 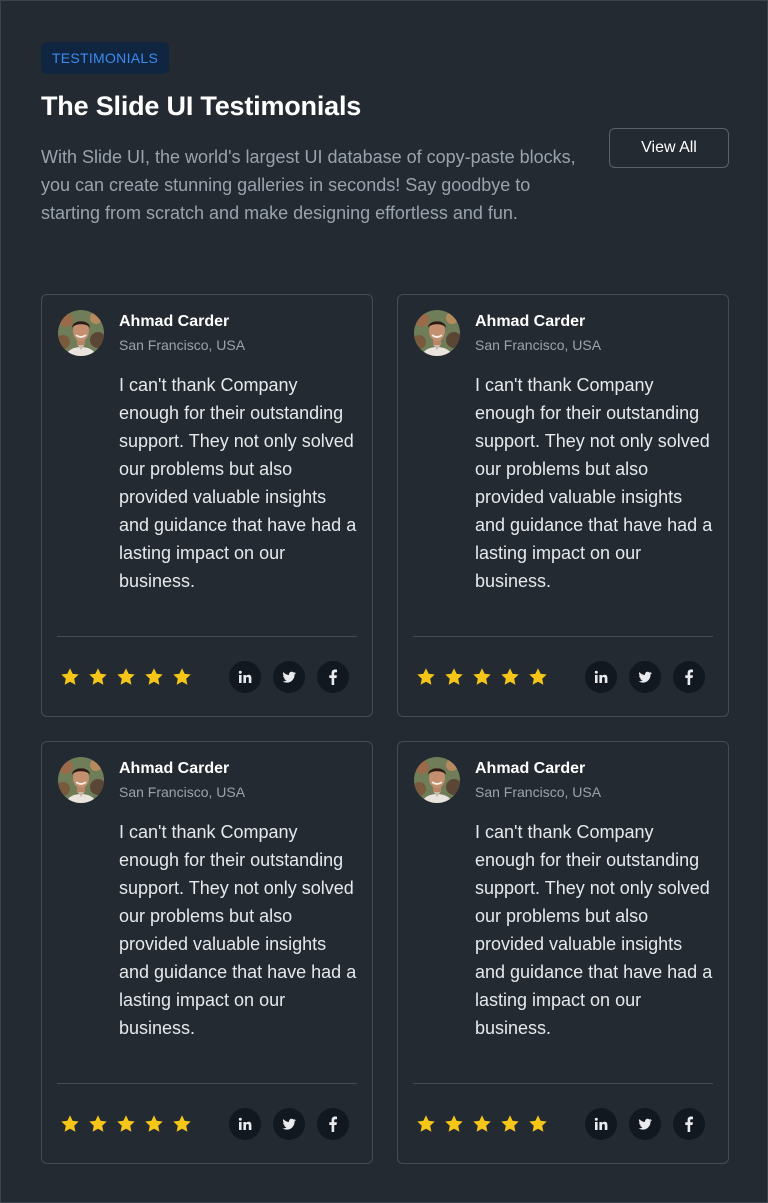 I want to click on section-badge: TESTIMONIALS, so click(x=105, y=58).